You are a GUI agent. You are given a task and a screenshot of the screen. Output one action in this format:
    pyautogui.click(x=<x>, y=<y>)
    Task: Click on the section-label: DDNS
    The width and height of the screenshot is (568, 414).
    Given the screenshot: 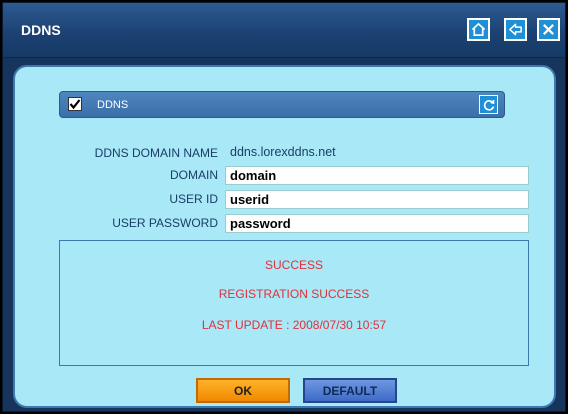 What is the action you would take?
    pyautogui.click(x=113, y=105)
    